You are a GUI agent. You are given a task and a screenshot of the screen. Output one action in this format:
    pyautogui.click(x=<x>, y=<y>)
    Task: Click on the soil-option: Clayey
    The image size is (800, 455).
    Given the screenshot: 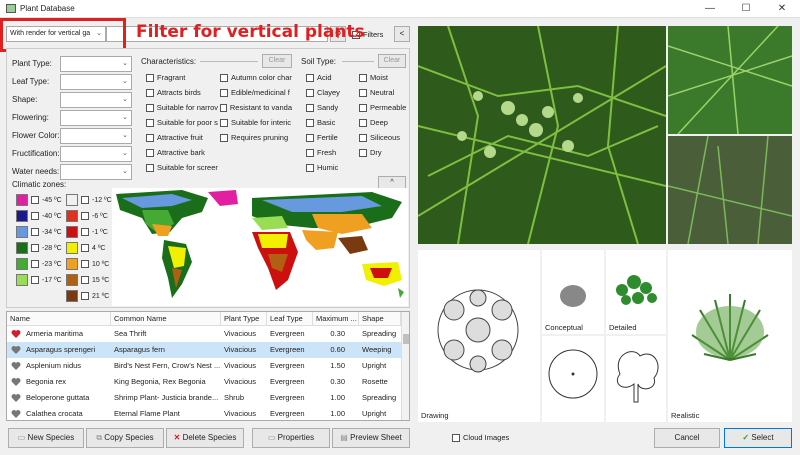 What is the action you would take?
    pyautogui.click(x=323, y=92)
    